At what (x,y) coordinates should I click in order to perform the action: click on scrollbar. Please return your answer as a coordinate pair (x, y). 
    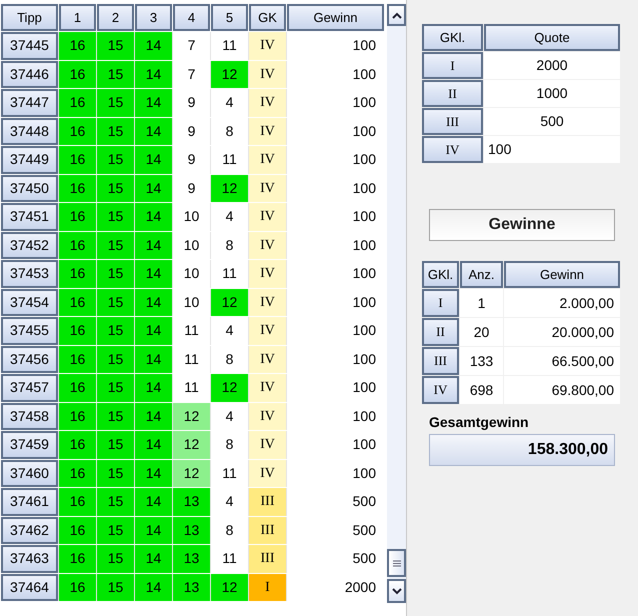
    Looking at the image, I should click on (396, 303).